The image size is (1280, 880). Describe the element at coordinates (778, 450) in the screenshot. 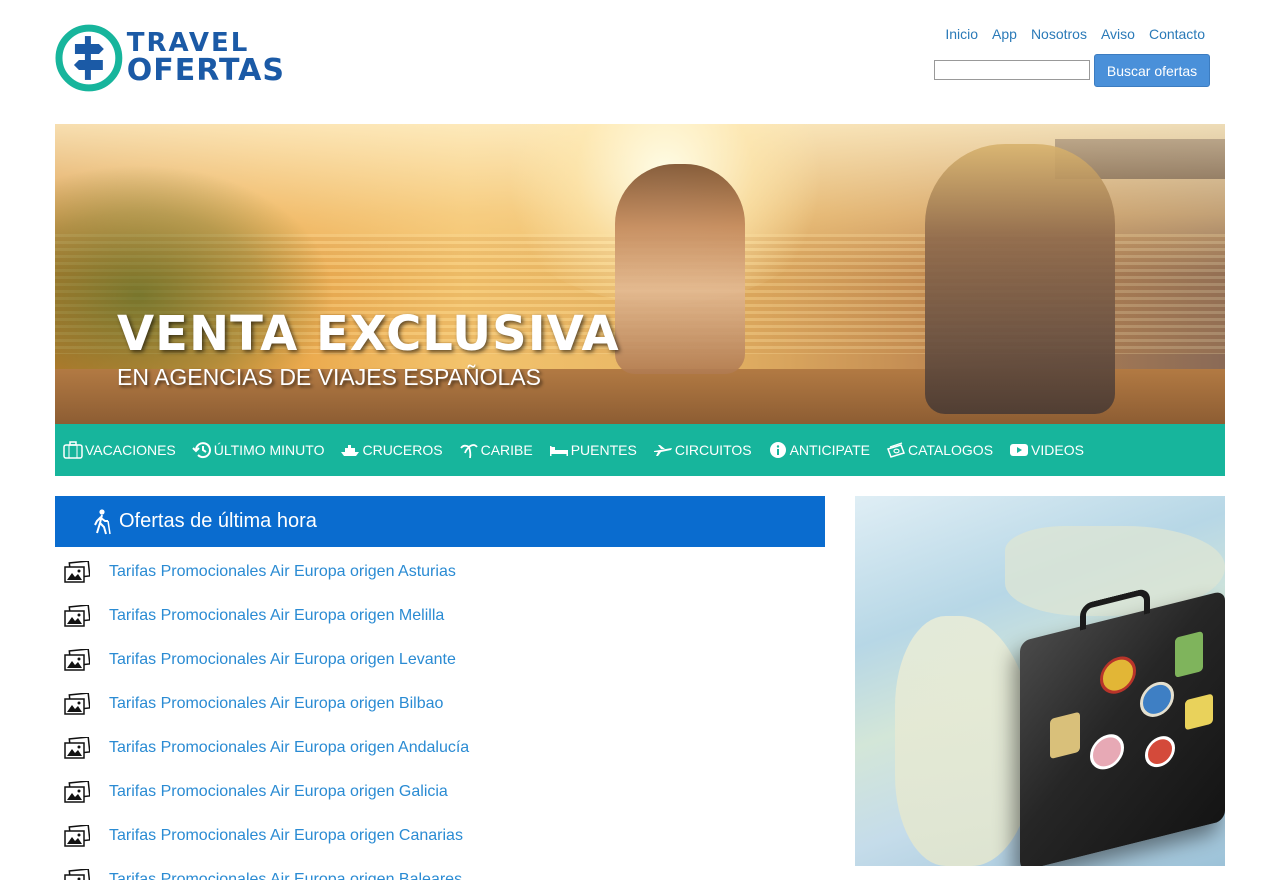

I see `info-icon` at that location.